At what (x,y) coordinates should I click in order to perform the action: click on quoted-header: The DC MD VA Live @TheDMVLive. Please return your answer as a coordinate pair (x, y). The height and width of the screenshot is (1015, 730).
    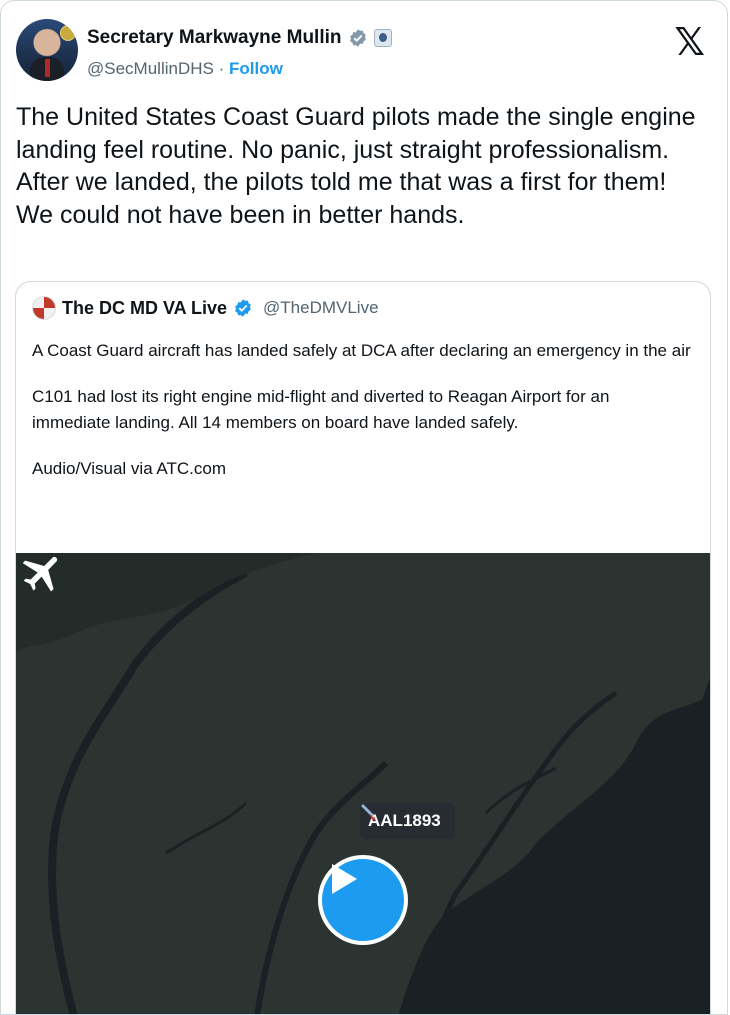
    Looking at the image, I should click on (205, 308).